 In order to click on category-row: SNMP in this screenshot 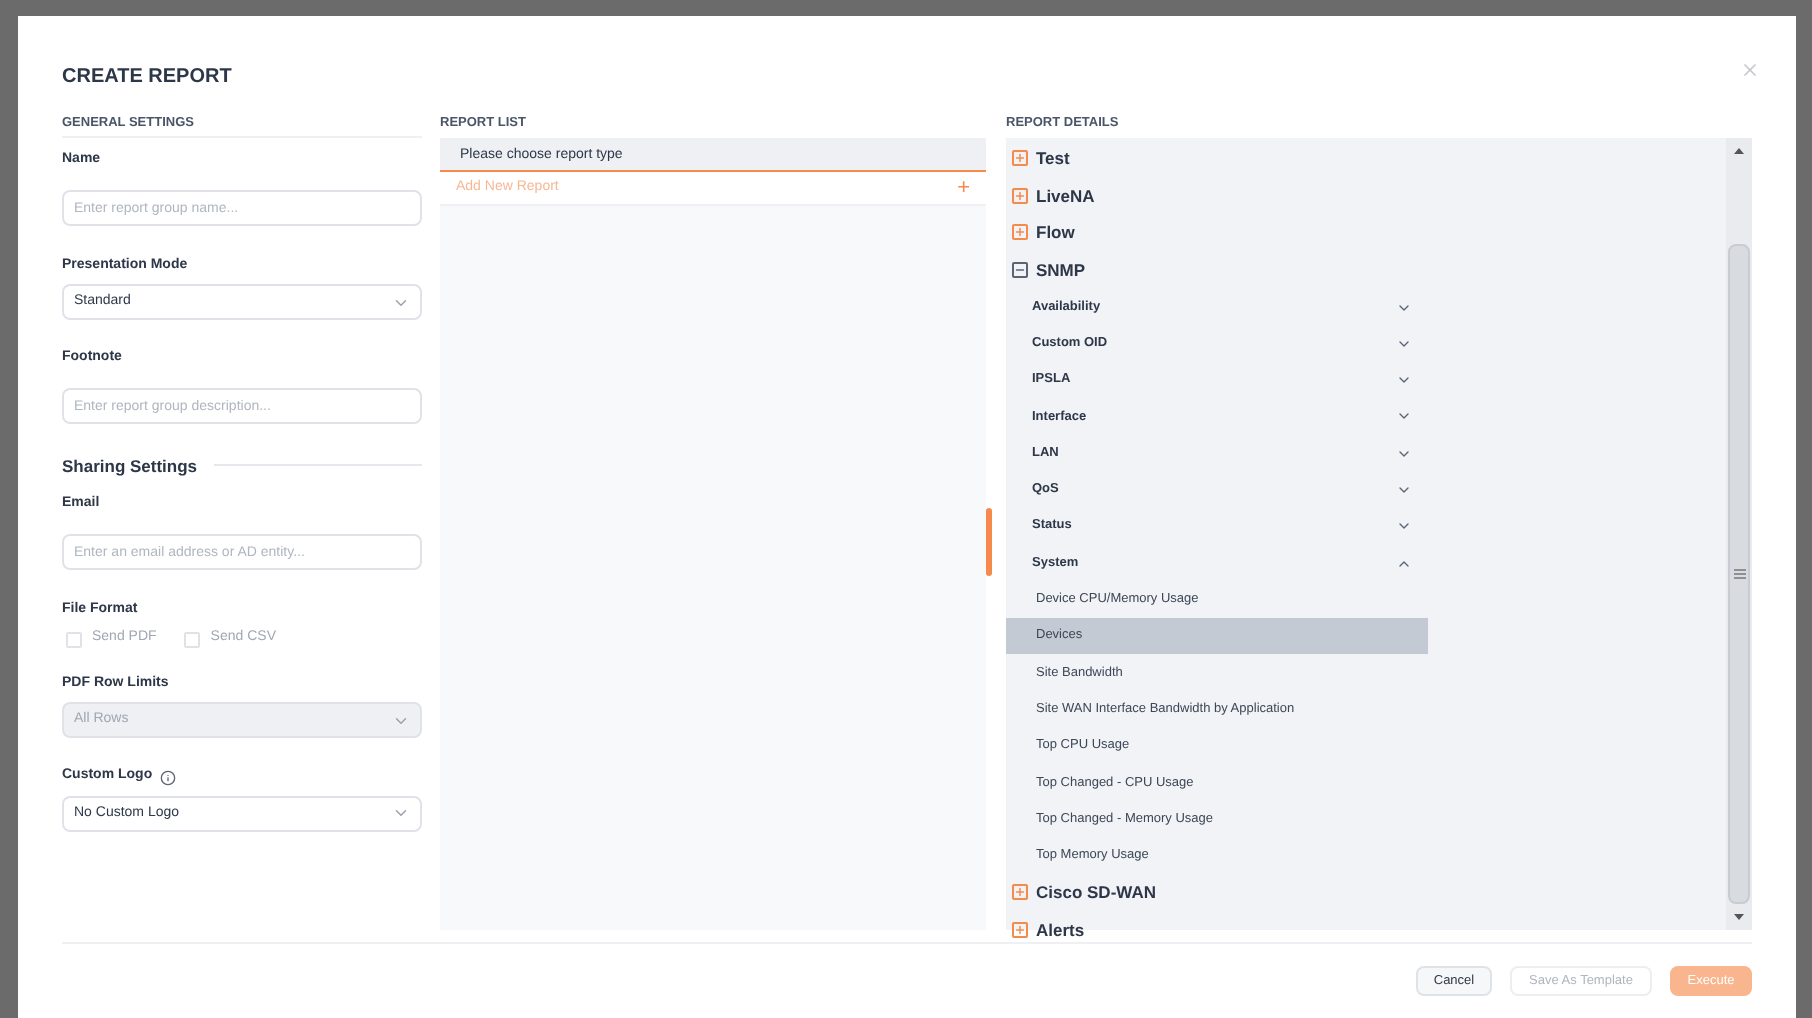, I will do `click(1366, 270)`.